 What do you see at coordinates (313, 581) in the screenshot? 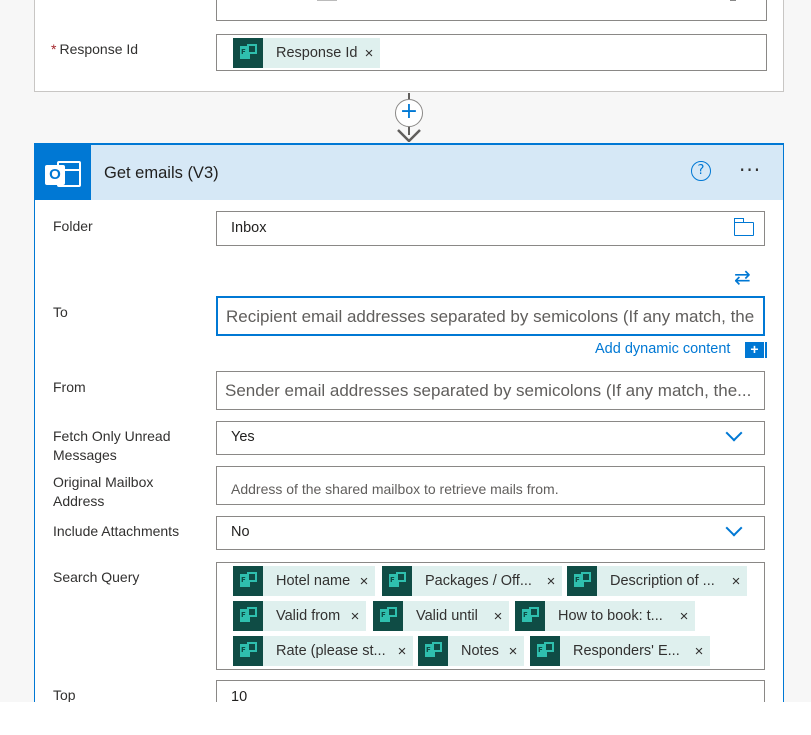
I see `token-label: Hotel name` at bounding box center [313, 581].